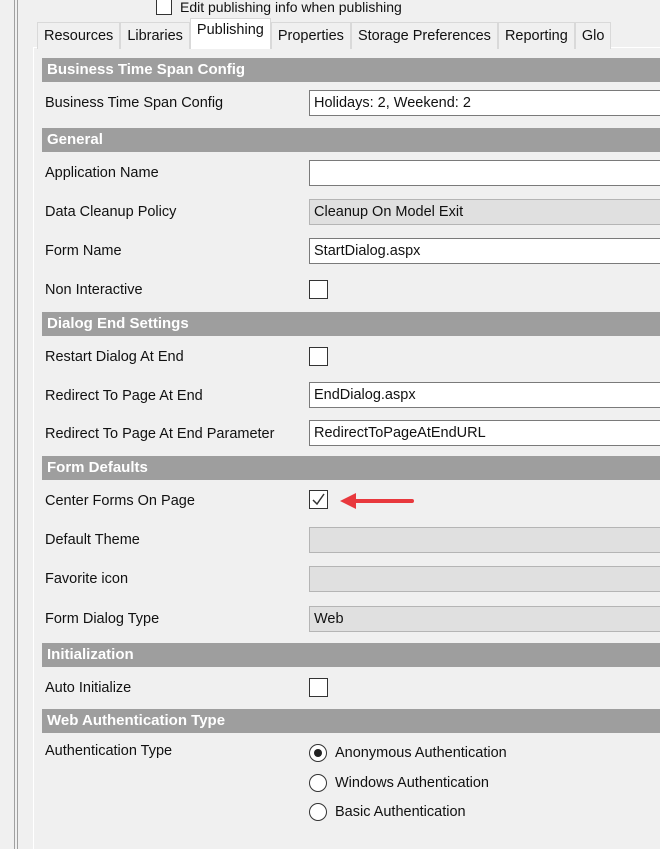 The image size is (660, 849). What do you see at coordinates (351, 721) in the screenshot?
I see `section-web-authentication: Web Authentication Type` at bounding box center [351, 721].